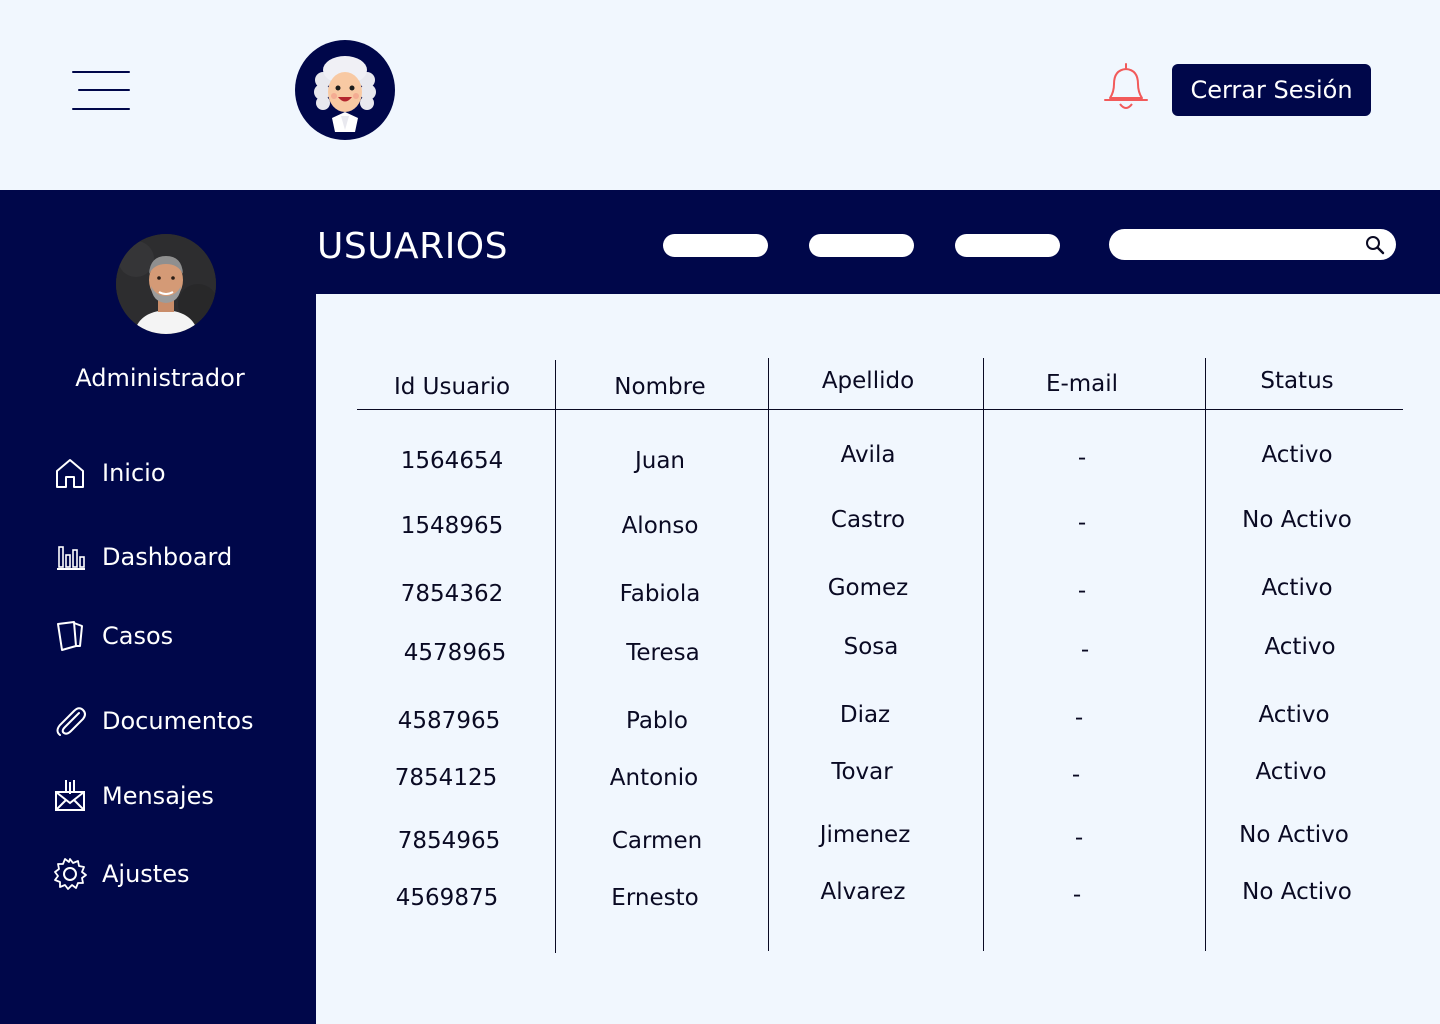 The image size is (1440, 1024). What do you see at coordinates (447, 898) in the screenshot?
I see `cell-id: 4569875` at bounding box center [447, 898].